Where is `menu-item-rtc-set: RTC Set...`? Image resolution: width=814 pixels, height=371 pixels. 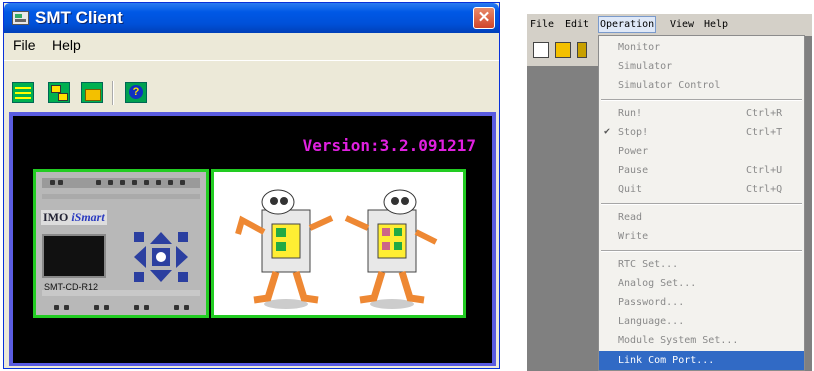 menu-item-rtc-set: RTC Set... is located at coordinates (701, 264).